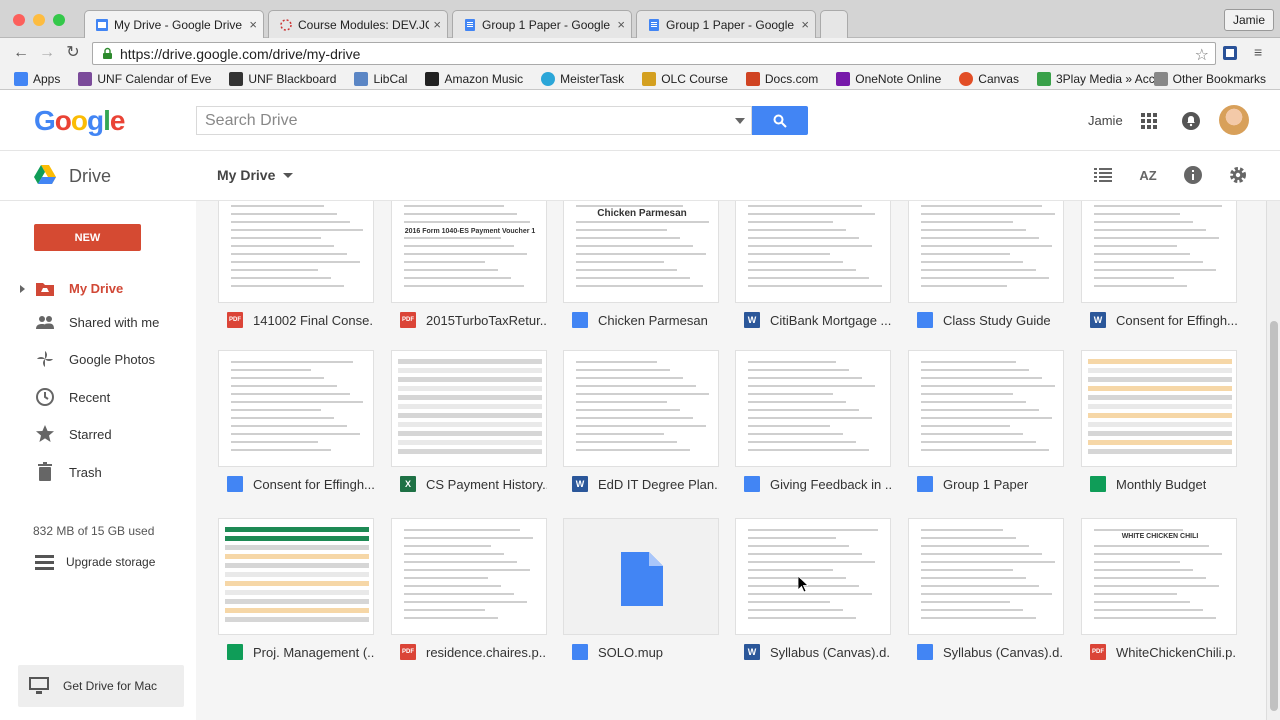  What do you see at coordinates (1102, 78) in the screenshot?
I see `bookmark-3play-media: 3Play Media » Accou` at bounding box center [1102, 78].